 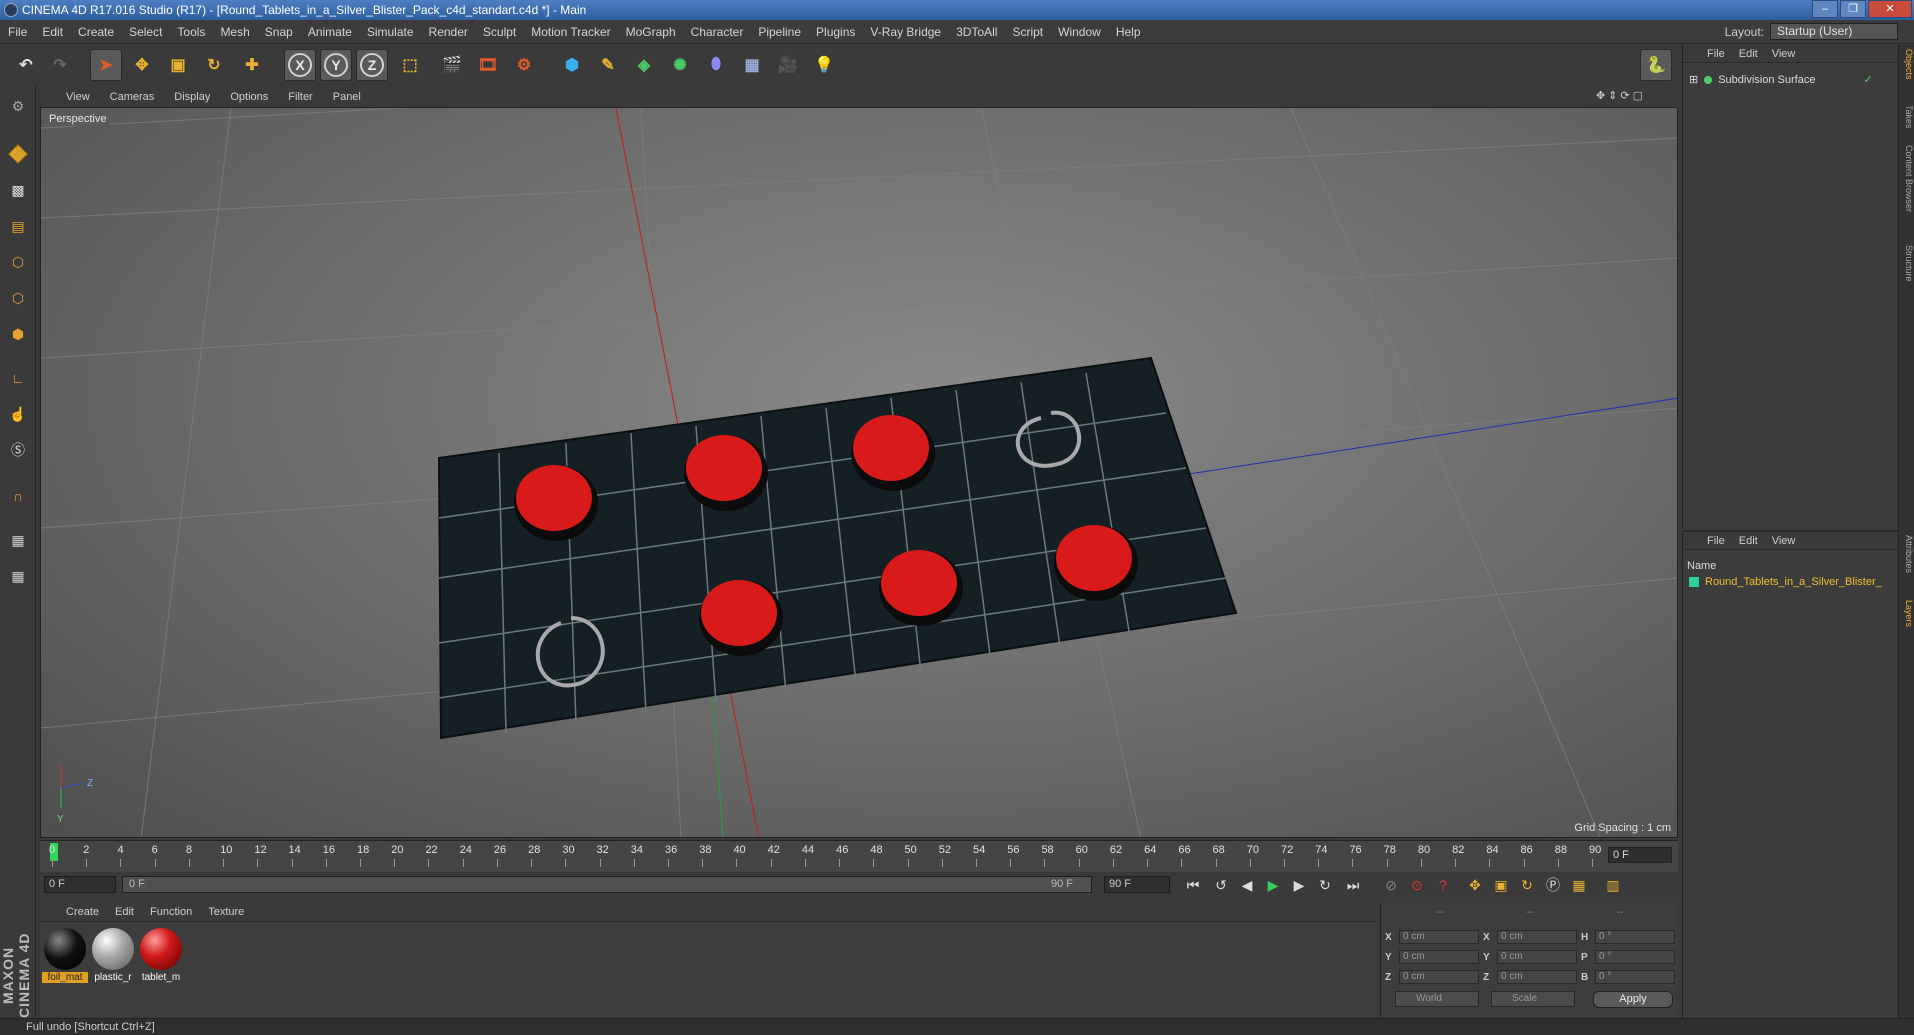 I want to click on menu-mograph: MoGraph, so click(x=651, y=32).